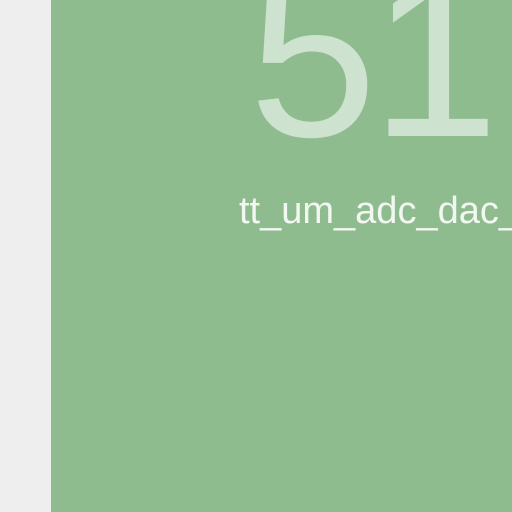 This screenshot has height=512, width=512. What do you see at coordinates (375, 211) in the screenshot?
I see `tile-label: tt_um_adc_dac_` at bounding box center [375, 211].